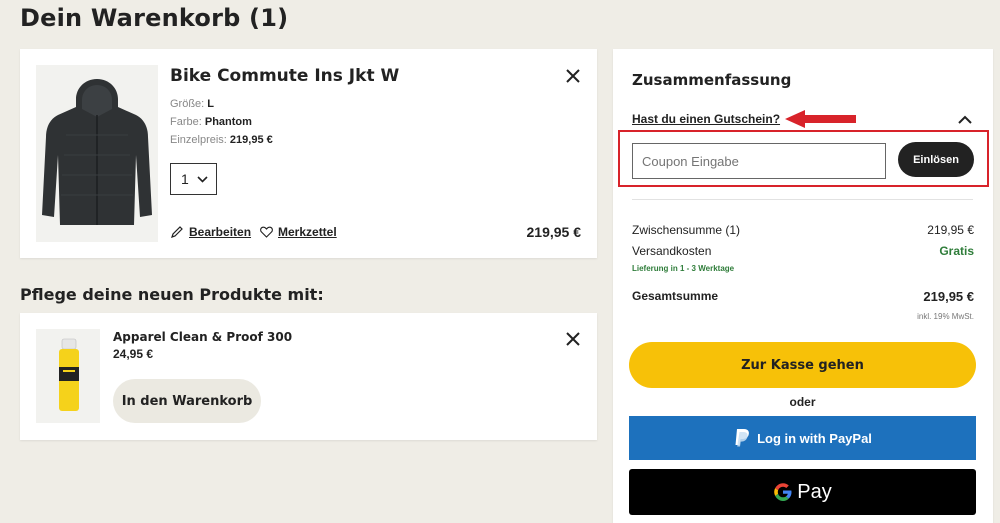 This screenshot has width=1000, height=523. Describe the element at coordinates (554, 232) in the screenshot. I see `item-total-price: 219,95 €` at that location.